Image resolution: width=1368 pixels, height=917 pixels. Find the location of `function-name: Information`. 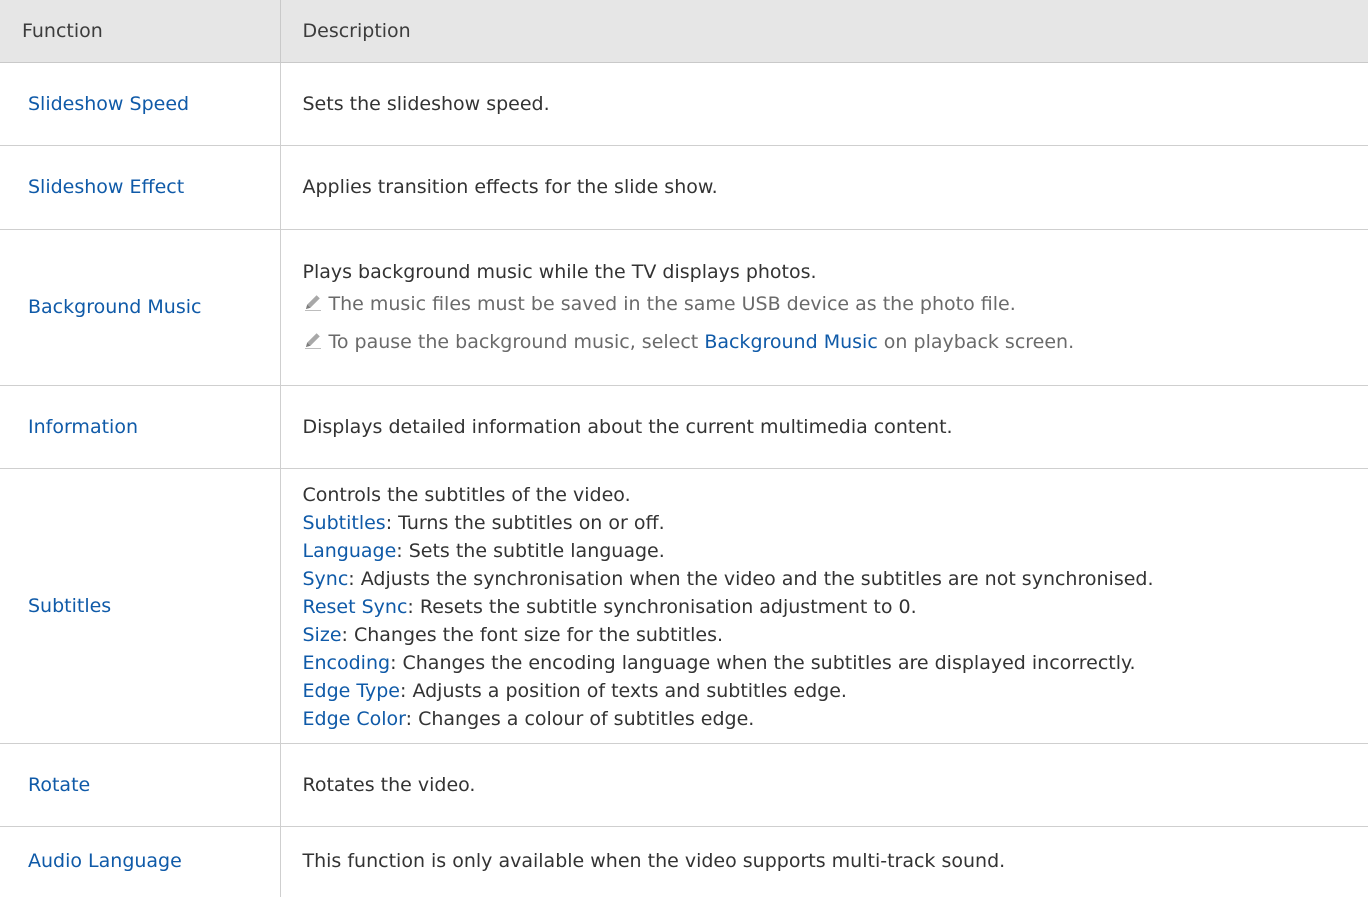

function-name: Information is located at coordinates (140, 427).